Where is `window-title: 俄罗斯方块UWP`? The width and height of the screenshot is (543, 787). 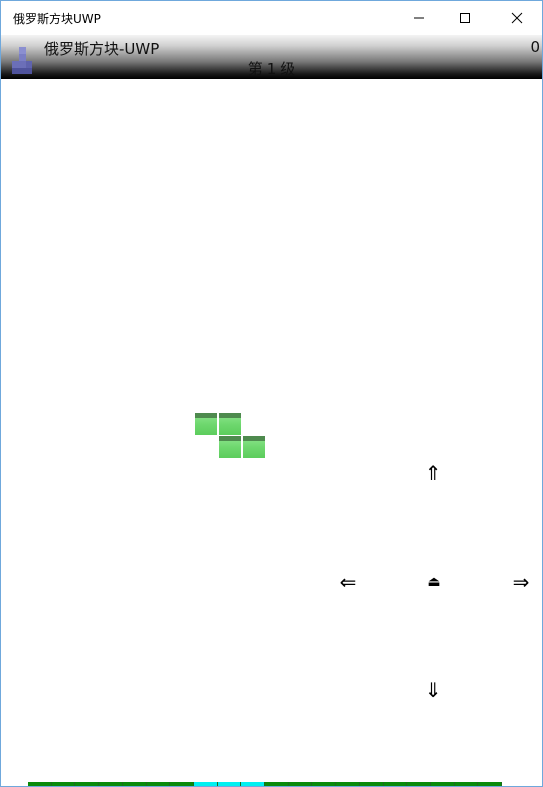
window-title: 俄罗斯方块UWP is located at coordinates (57, 19).